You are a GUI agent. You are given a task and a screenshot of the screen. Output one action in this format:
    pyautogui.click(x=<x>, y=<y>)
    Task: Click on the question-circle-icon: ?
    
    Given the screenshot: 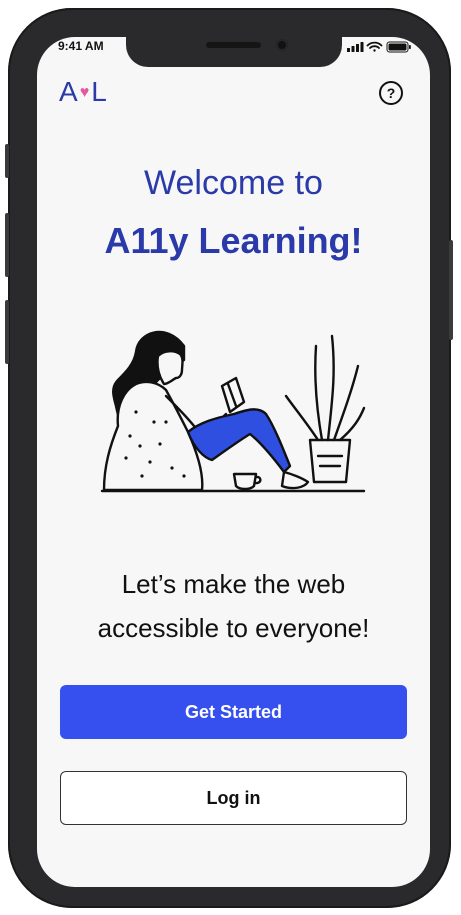 What is the action you would take?
    pyautogui.click(x=391, y=93)
    